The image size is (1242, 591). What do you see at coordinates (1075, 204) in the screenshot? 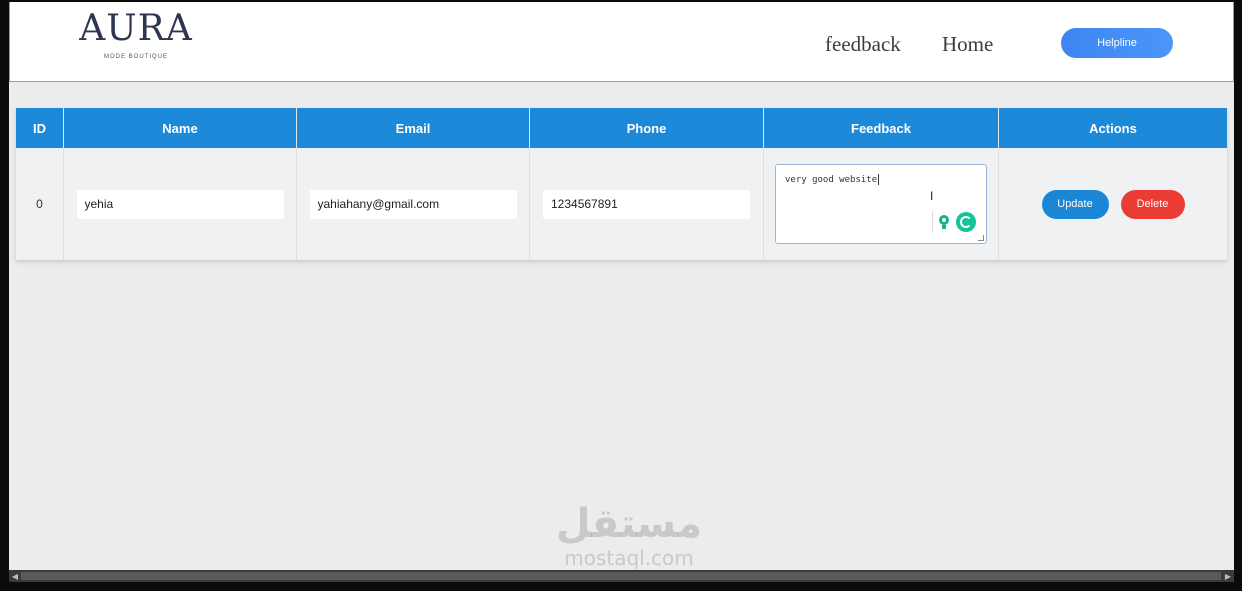
I see `update-button: Update` at bounding box center [1075, 204].